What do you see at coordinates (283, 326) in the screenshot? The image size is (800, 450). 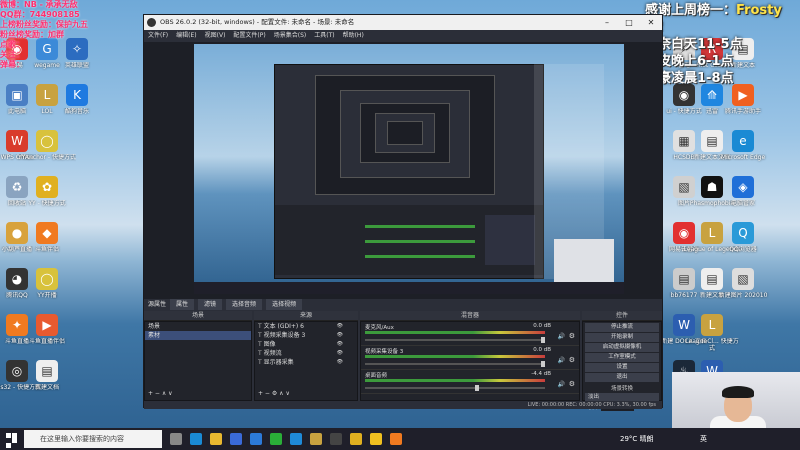 I see `source-label: 文本 (GDI+) 6` at bounding box center [283, 326].